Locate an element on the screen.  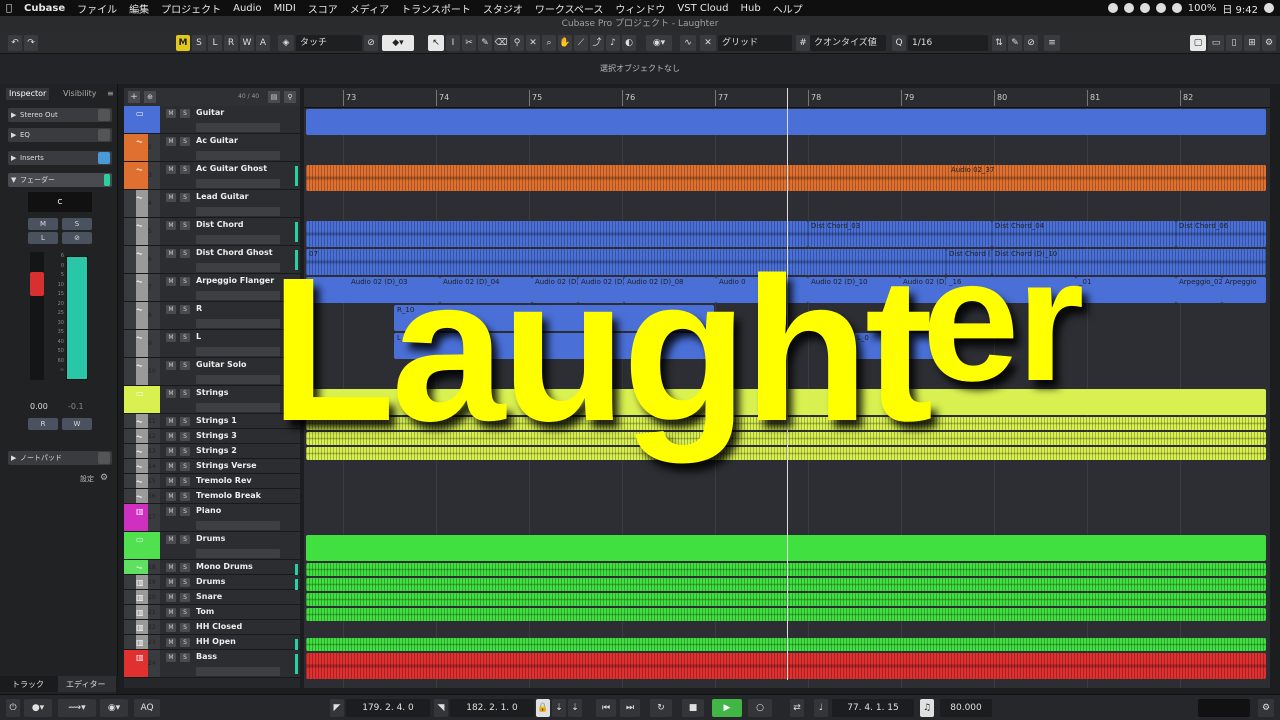
menu-help: ヘルプ is located at coordinates (788, 8).